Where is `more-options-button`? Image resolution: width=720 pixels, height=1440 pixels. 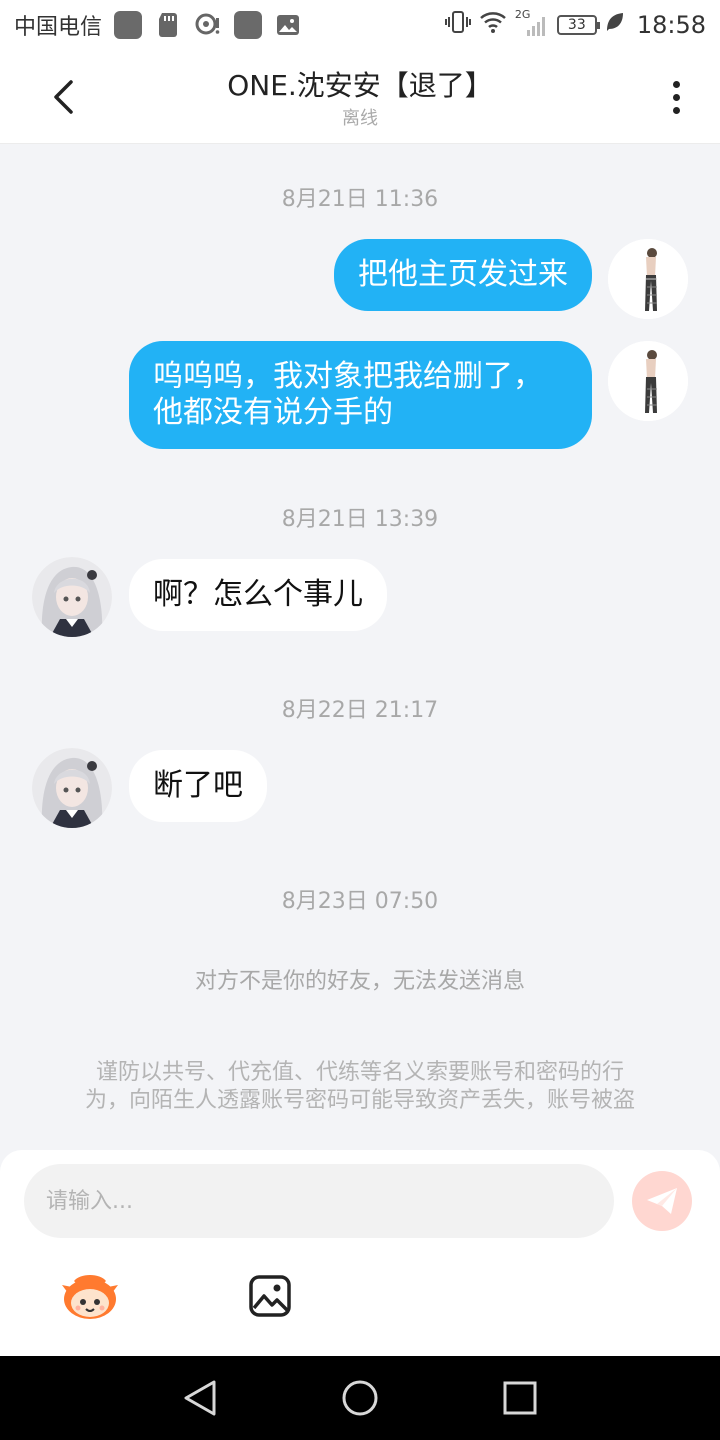
more-options-button is located at coordinates (676, 97).